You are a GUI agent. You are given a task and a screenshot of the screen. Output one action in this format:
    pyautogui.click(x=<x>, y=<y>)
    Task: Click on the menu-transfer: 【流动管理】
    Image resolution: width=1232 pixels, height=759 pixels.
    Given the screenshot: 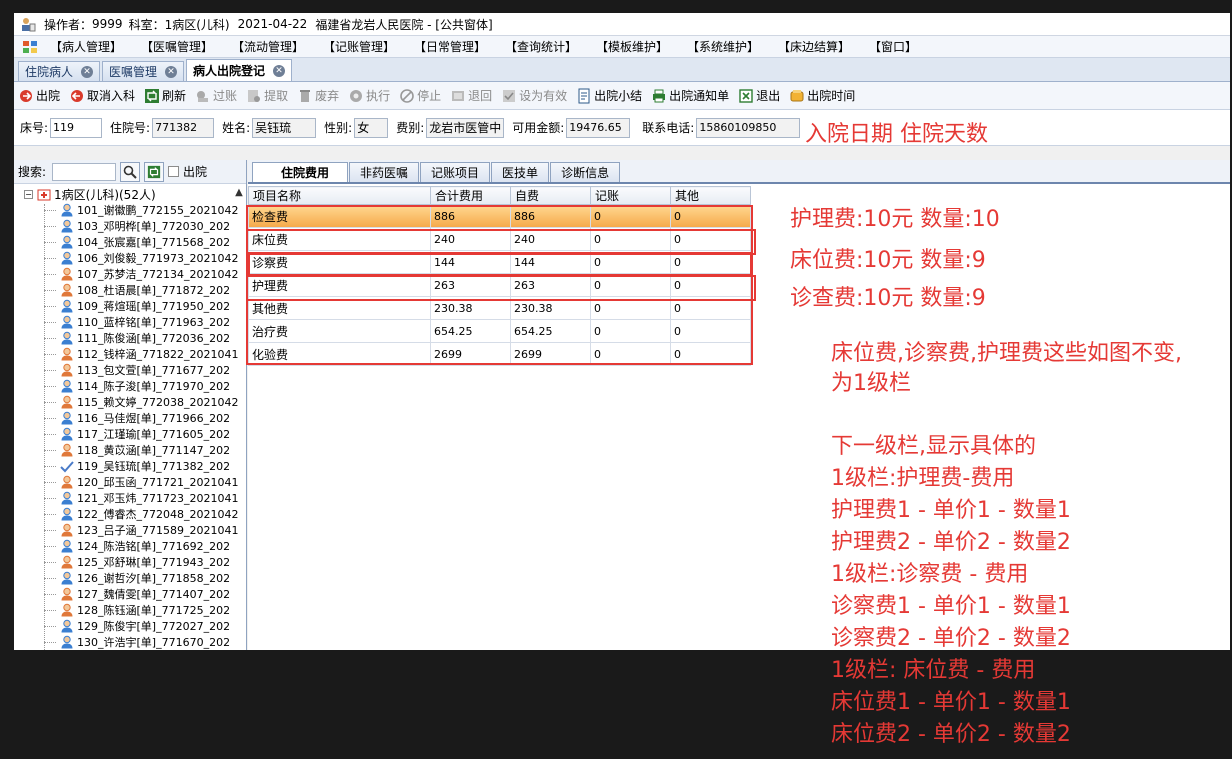 What is the action you would take?
    pyautogui.click(x=277, y=46)
    